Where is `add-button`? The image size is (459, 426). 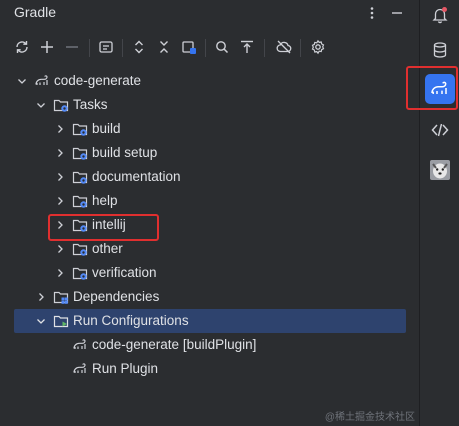 add-button is located at coordinates (47, 47).